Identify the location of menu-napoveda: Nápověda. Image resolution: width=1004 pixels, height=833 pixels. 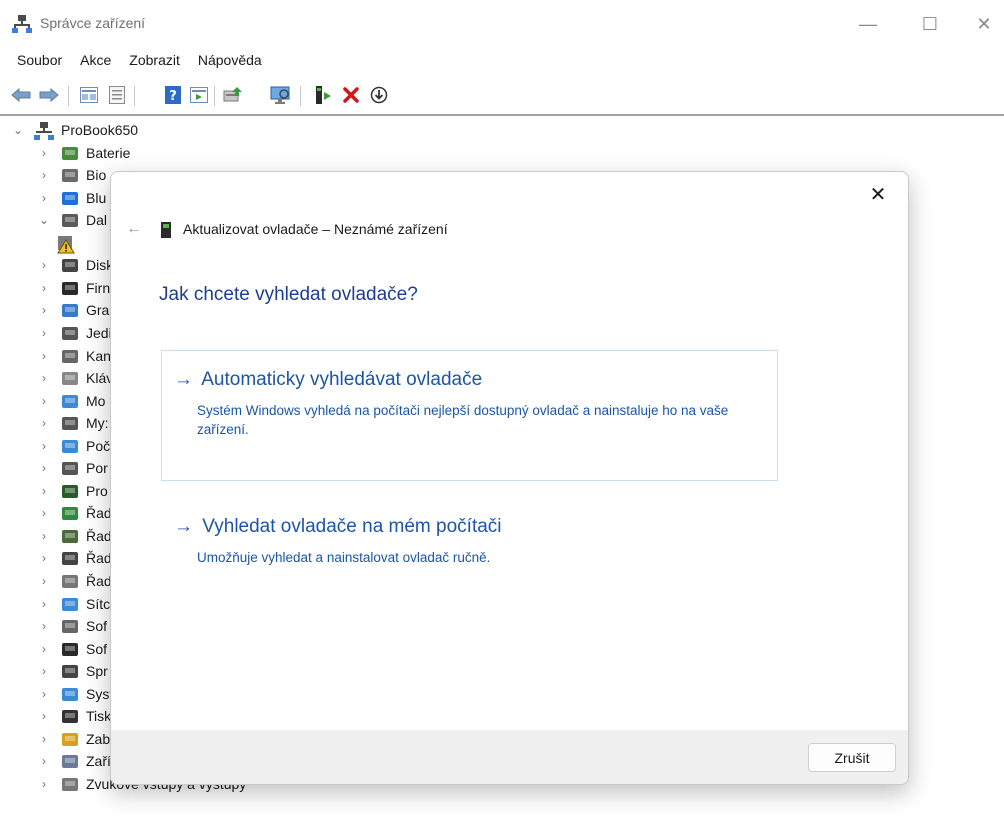
(230, 62).